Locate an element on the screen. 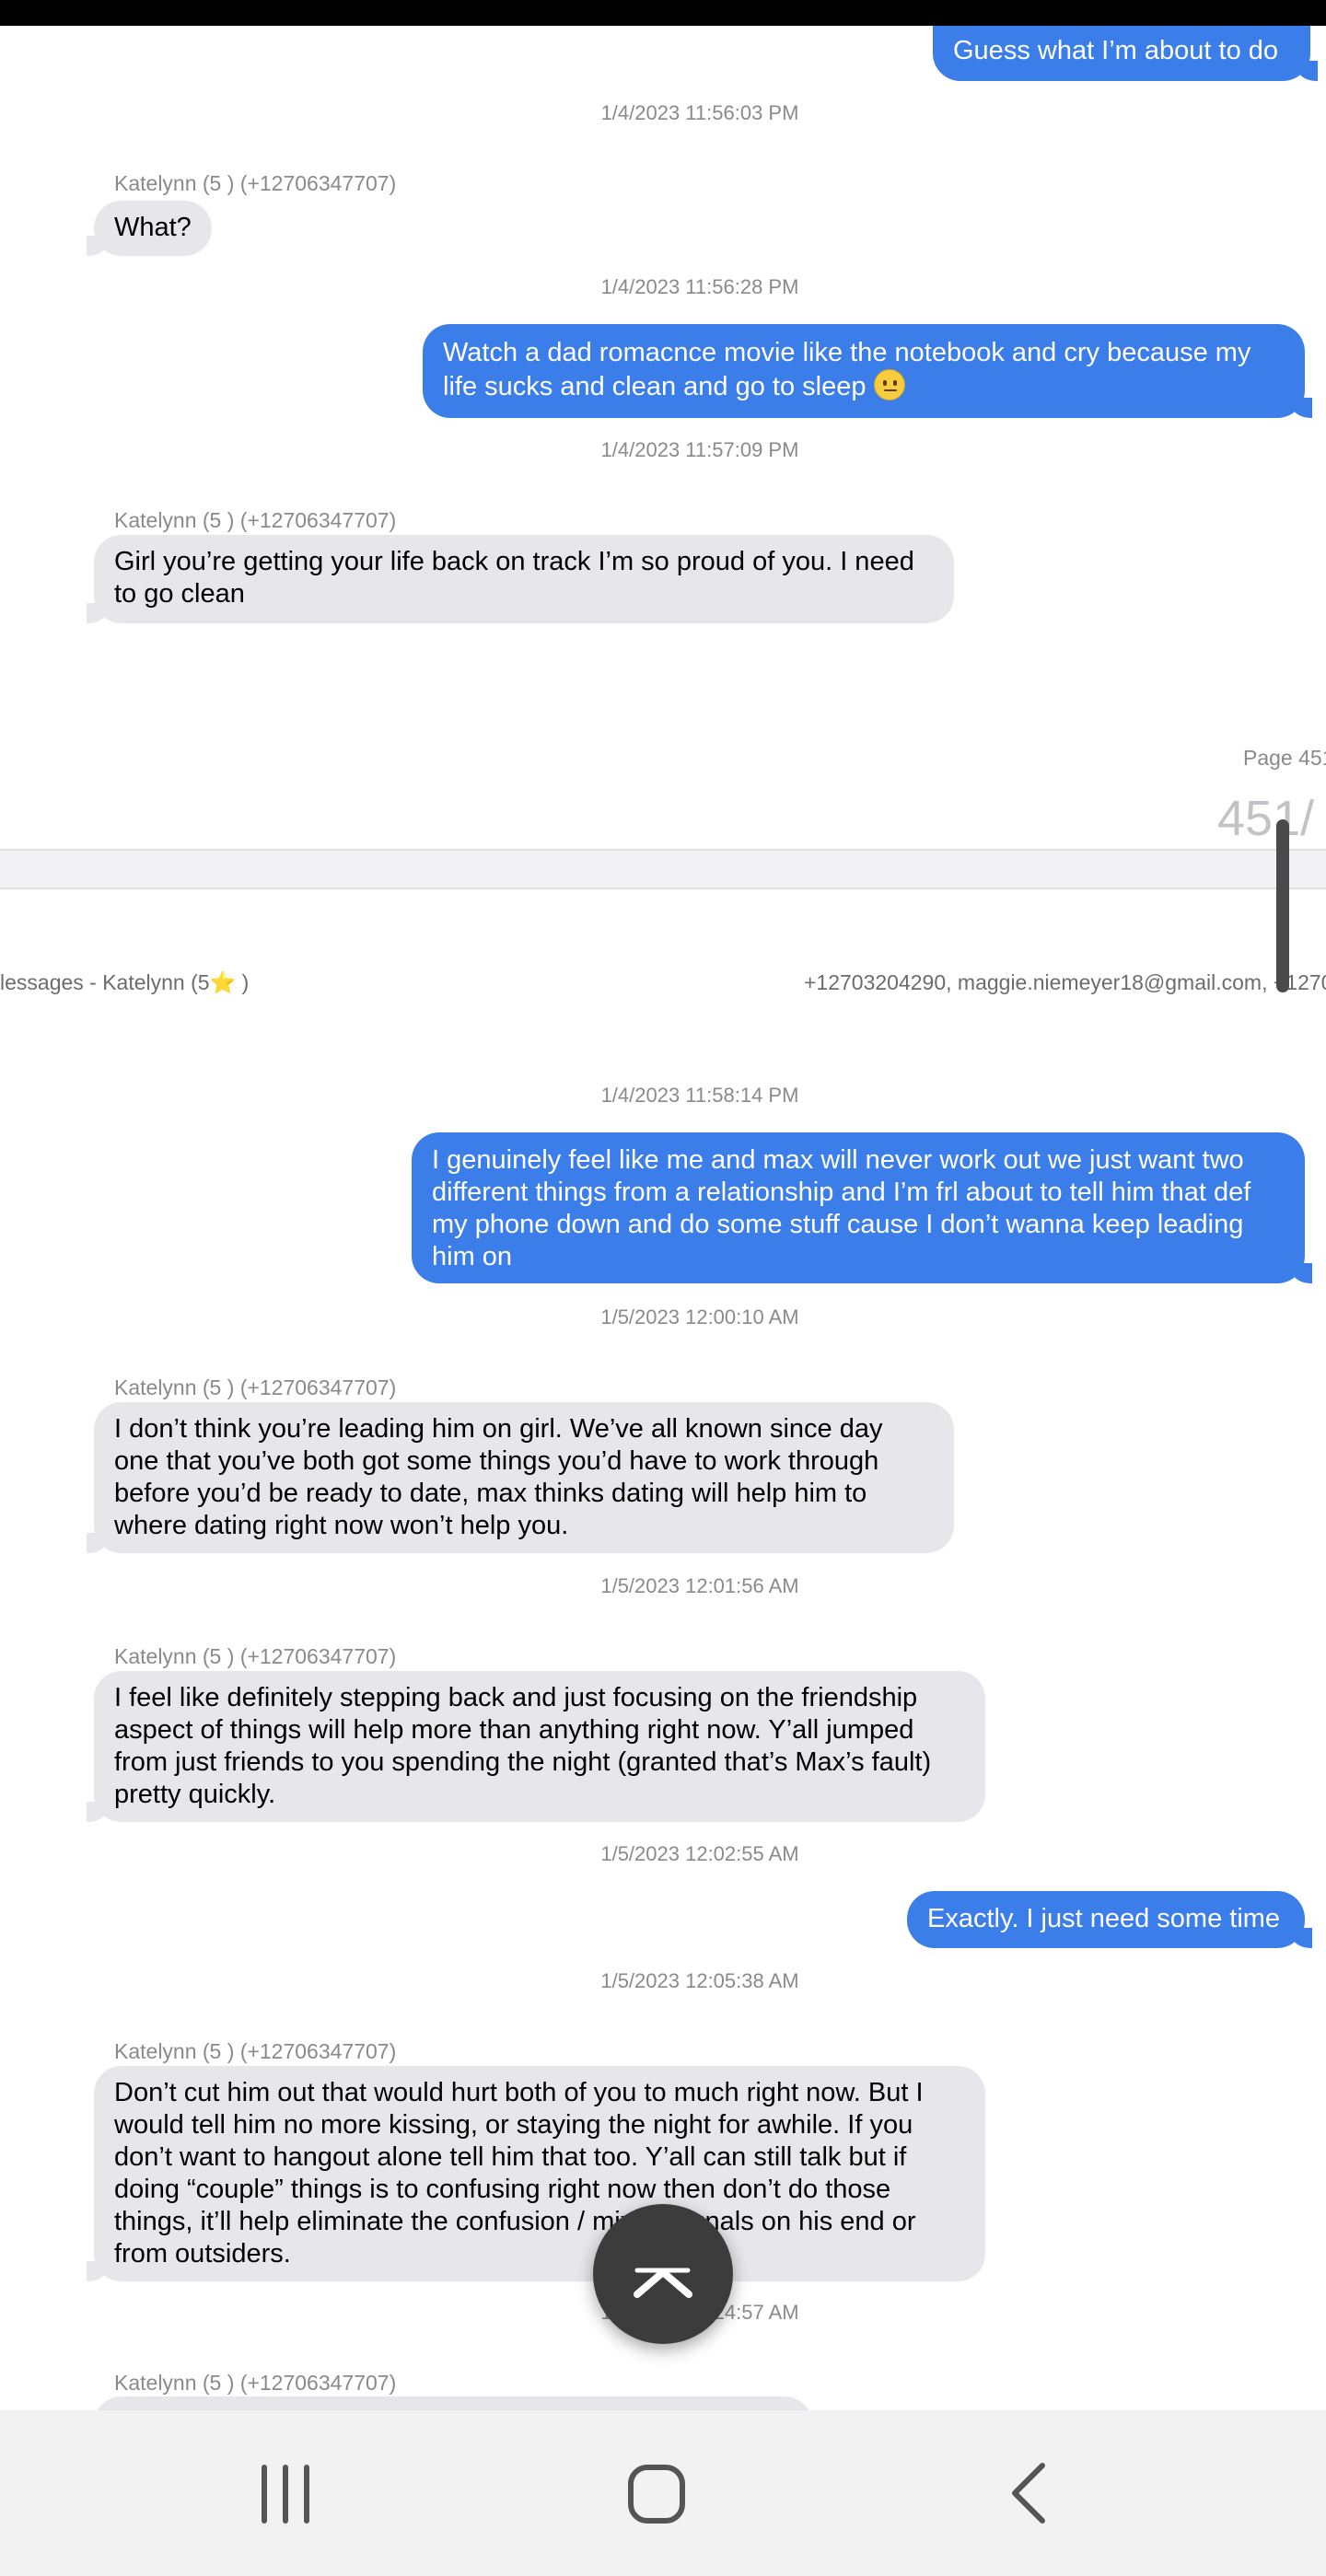  recent-apps-button is located at coordinates (285, 2493).